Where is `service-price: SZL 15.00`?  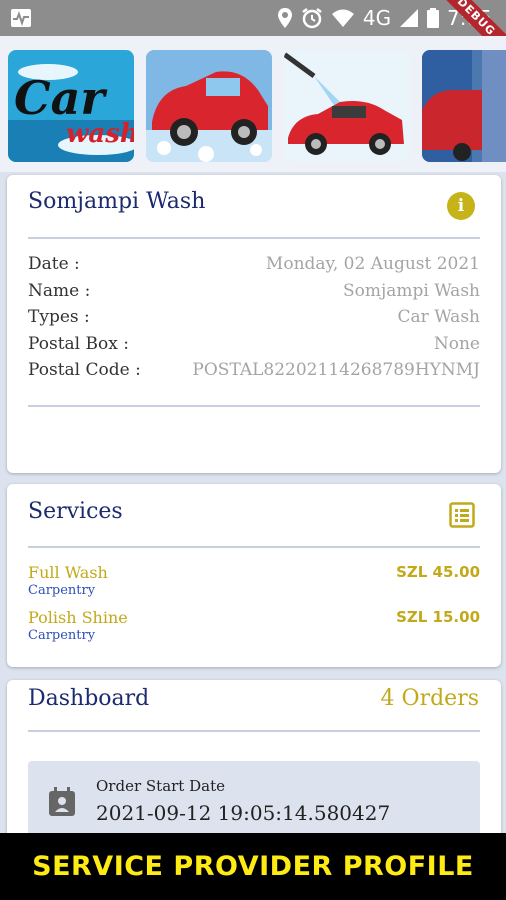 service-price: SZL 15.00 is located at coordinates (438, 617).